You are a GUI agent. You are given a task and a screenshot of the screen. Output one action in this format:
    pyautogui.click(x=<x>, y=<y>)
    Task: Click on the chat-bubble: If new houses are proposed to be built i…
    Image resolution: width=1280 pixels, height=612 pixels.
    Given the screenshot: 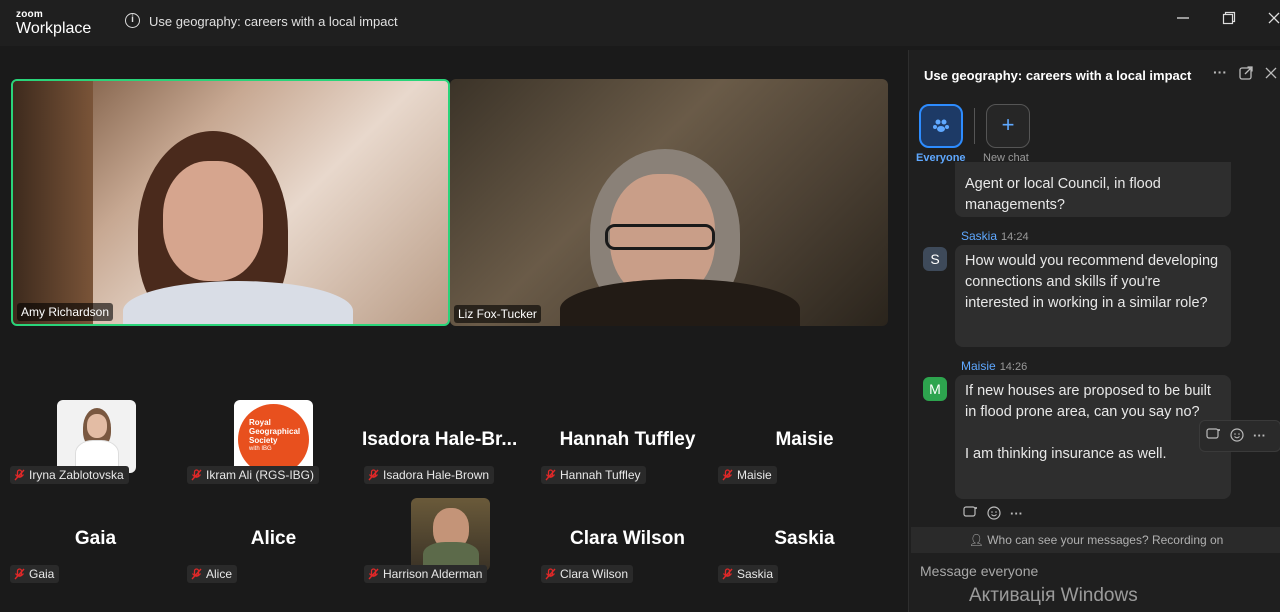 What is the action you would take?
    pyautogui.click(x=1093, y=437)
    